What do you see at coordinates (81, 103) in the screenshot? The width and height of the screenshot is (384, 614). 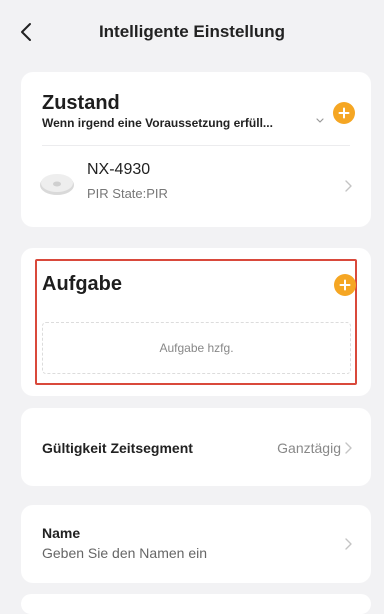 I see `condition-title: Zustand` at bounding box center [81, 103].